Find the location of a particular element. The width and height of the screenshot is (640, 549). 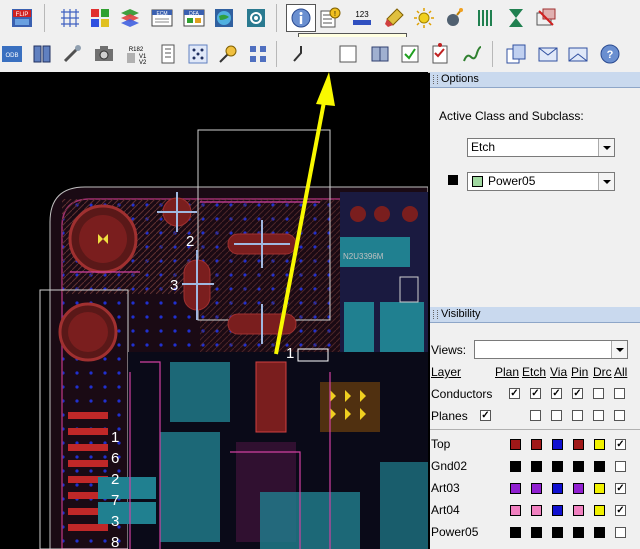

copy-icon is located at coordinates (516, 54).